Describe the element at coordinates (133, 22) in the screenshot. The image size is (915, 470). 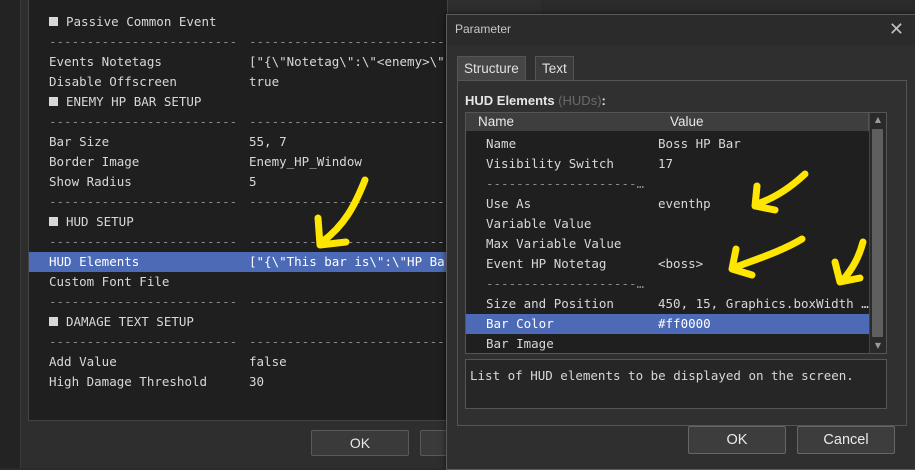
I see `param-key: Passive Common Event` at that location.